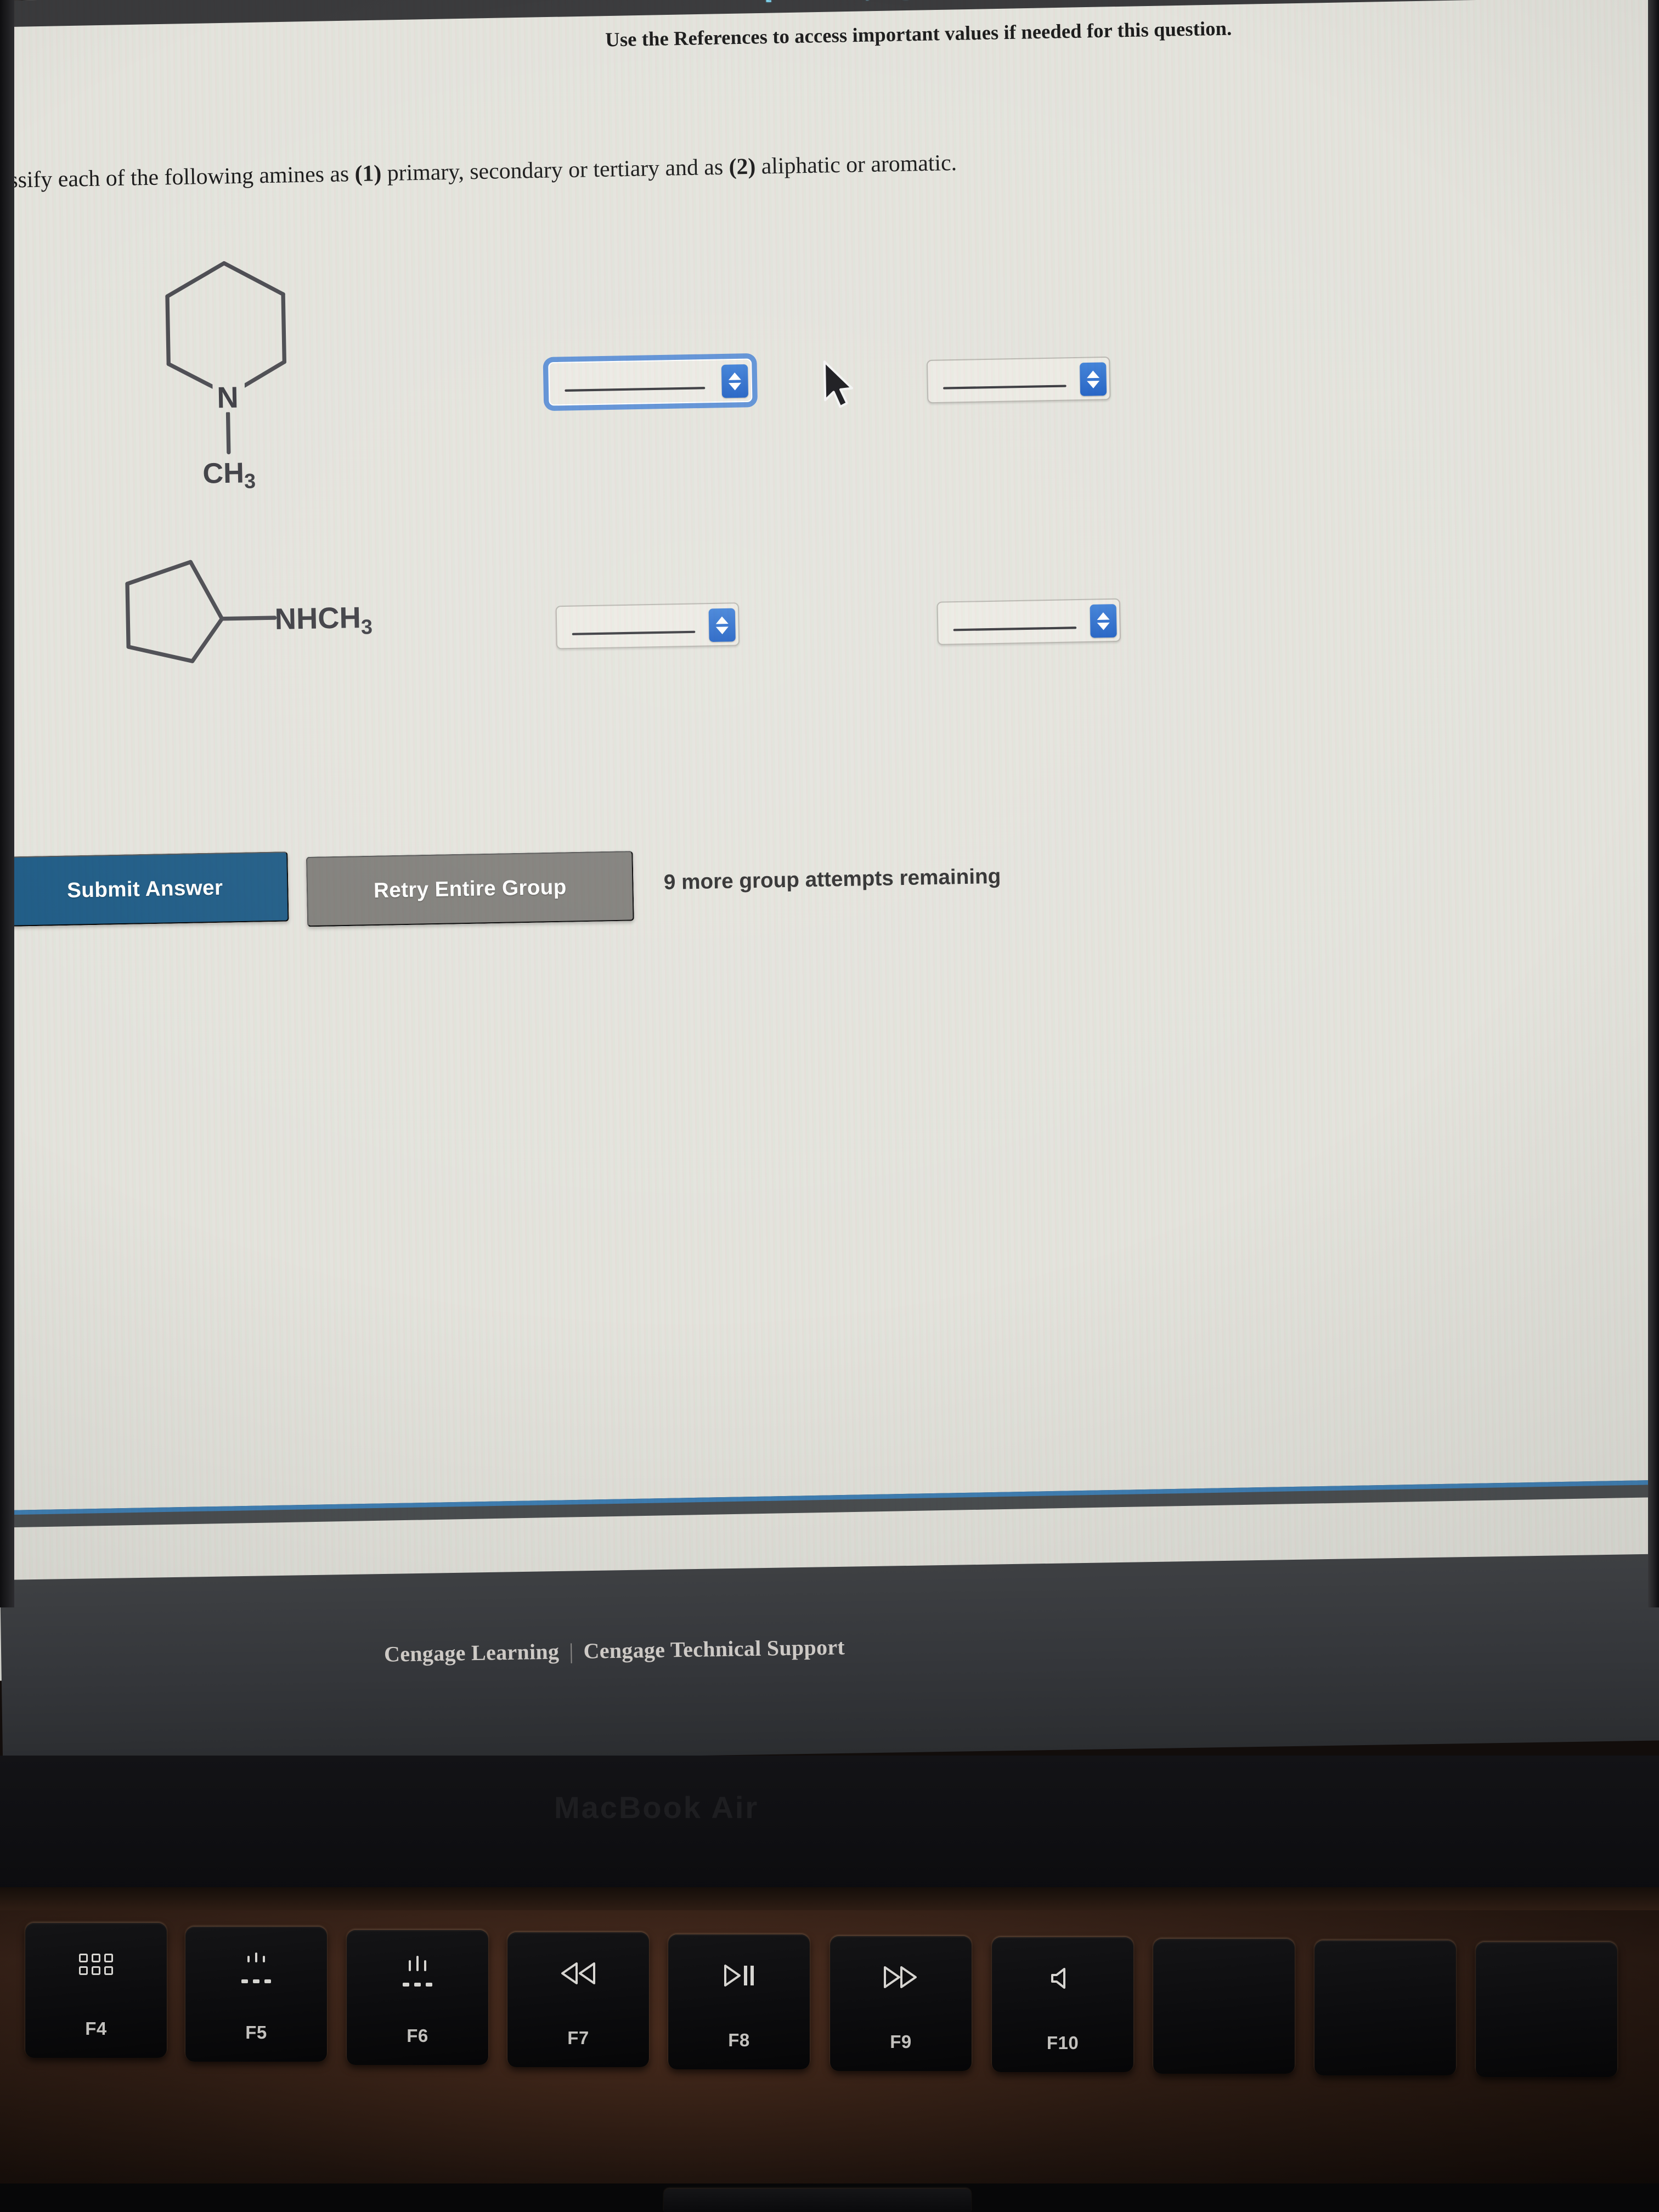 The width and height of the screenshot is (1659, 2212). What do you see at coordinates (256, 1995) in the screenshot?
I see `key-f5: F5` at bounding box center [256, 1995].